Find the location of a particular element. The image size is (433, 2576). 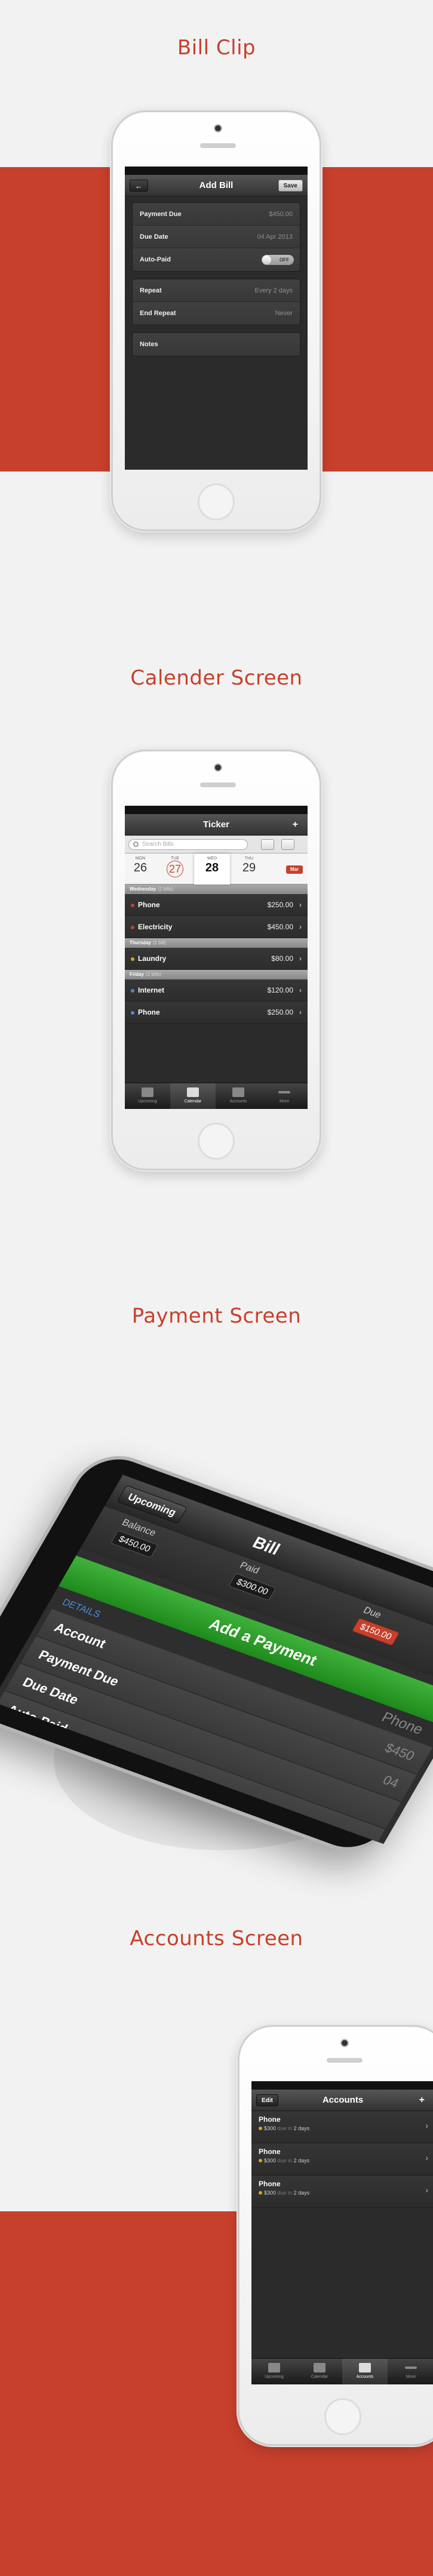

search-icon is located at coordinates (136, 844).